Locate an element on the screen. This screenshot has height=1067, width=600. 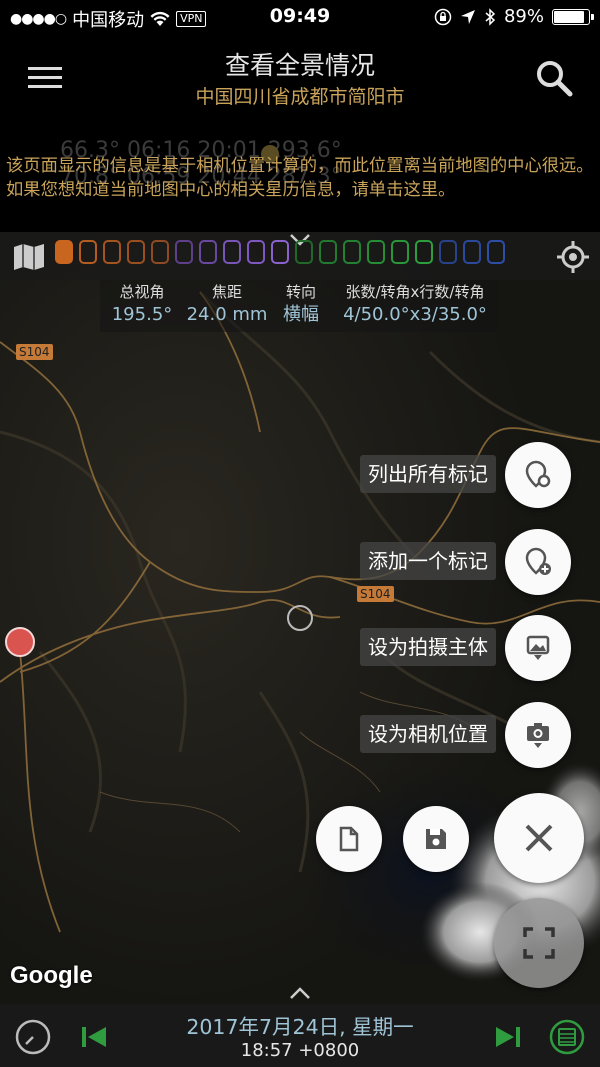
stat-total-fov: 总视角 195.5° is located at coordinates (142, 303).